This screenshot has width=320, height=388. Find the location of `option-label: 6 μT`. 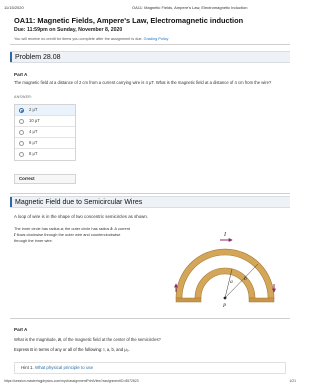

option-label: 6 μT is located at coordinates (33, 142).